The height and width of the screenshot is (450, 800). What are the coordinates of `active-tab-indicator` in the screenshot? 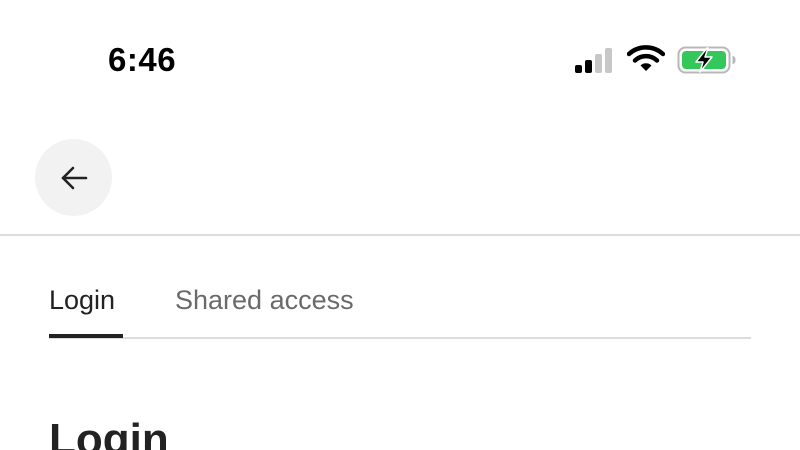 It's located at (86, 336).